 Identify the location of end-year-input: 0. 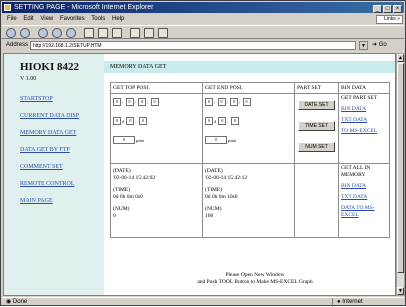
(209, 102).